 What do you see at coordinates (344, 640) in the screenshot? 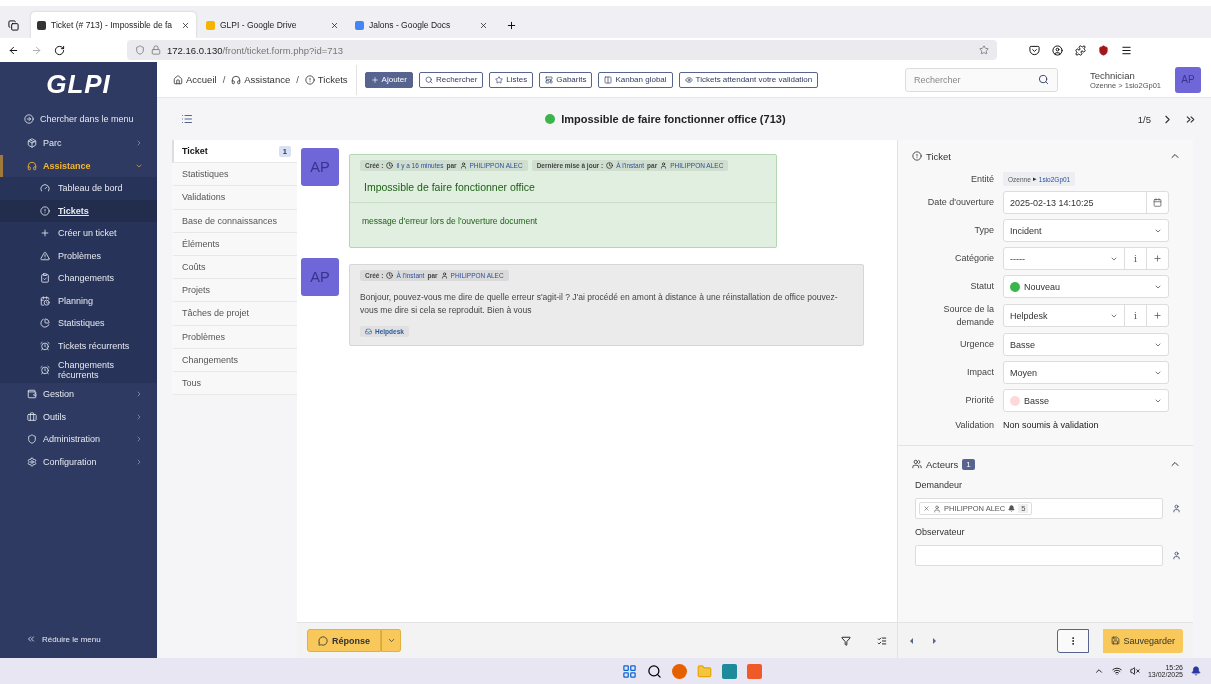
I see `reply-button: Réponse` at bounding box center [344, 640].